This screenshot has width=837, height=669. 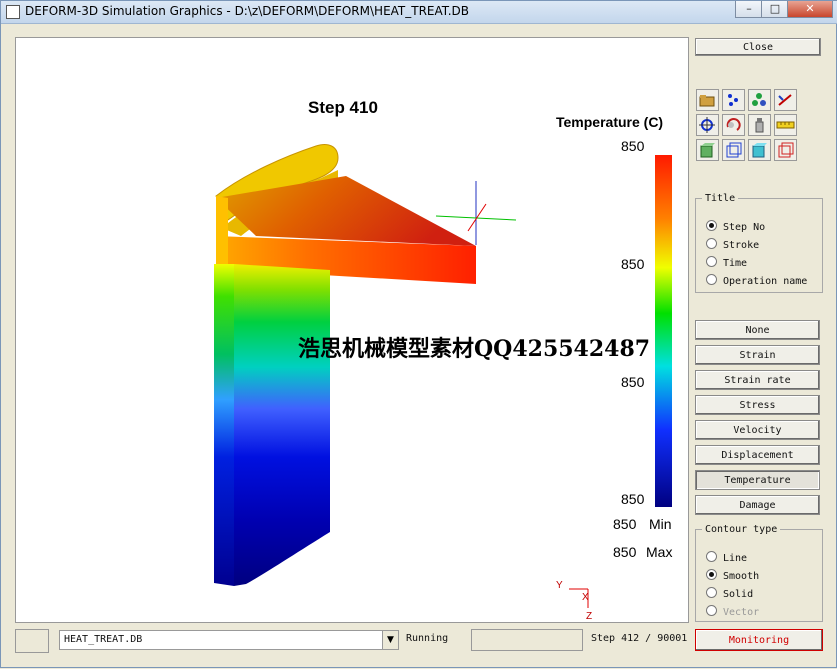 What do you see at coordinates (733, 100) in the screenshot?
I see `particles-icon` at bounding box center [733, 100].